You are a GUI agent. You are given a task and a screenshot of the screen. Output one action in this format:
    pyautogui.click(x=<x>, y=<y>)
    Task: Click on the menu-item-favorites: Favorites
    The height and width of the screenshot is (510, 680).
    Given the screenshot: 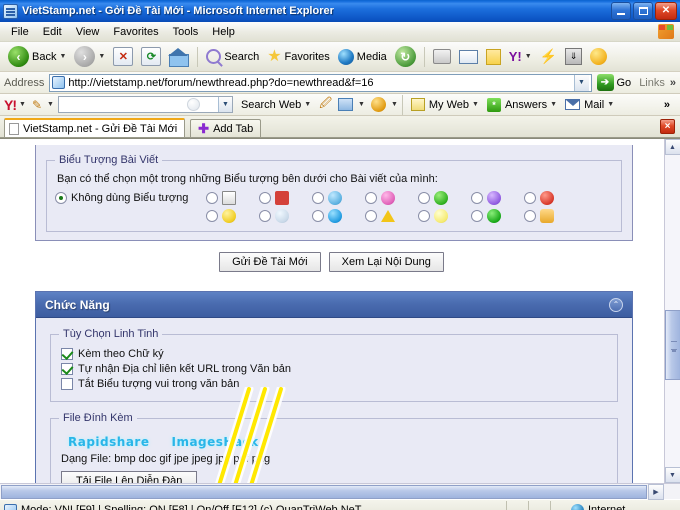 What is the action you would take?
    pyautogui.click(x=135, y=32)
    